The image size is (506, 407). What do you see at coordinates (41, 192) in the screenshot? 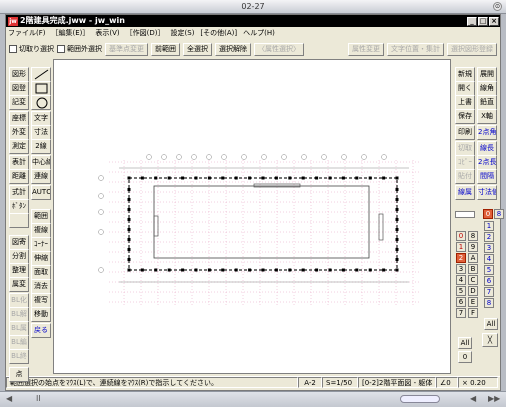
I see `left-tool2-5: AUTO` at bounding box center [41, 192].